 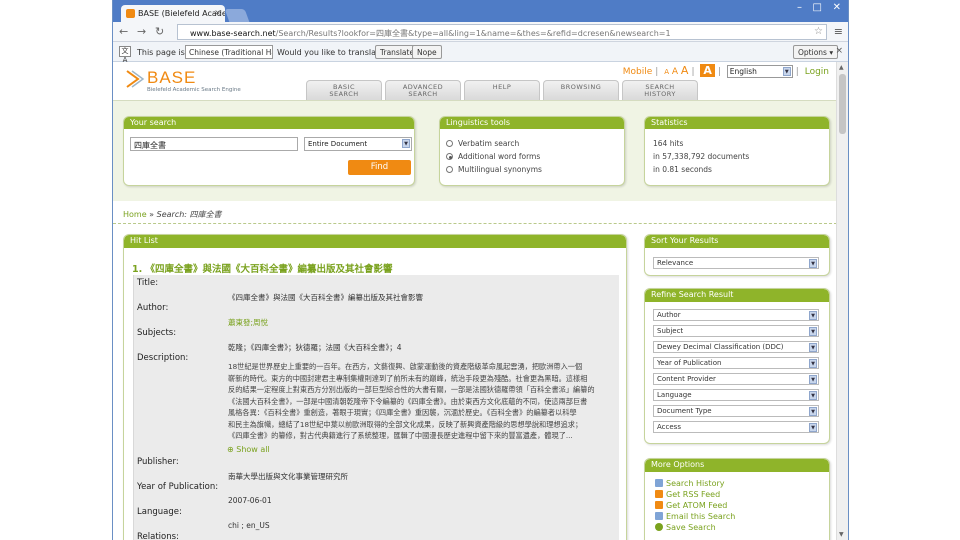 What do you see at coordinates (194, 90) in the screenshot?
I see `logo-subtitle: Bielefeld Academic Search Engine` at bounding box center [194, 90].